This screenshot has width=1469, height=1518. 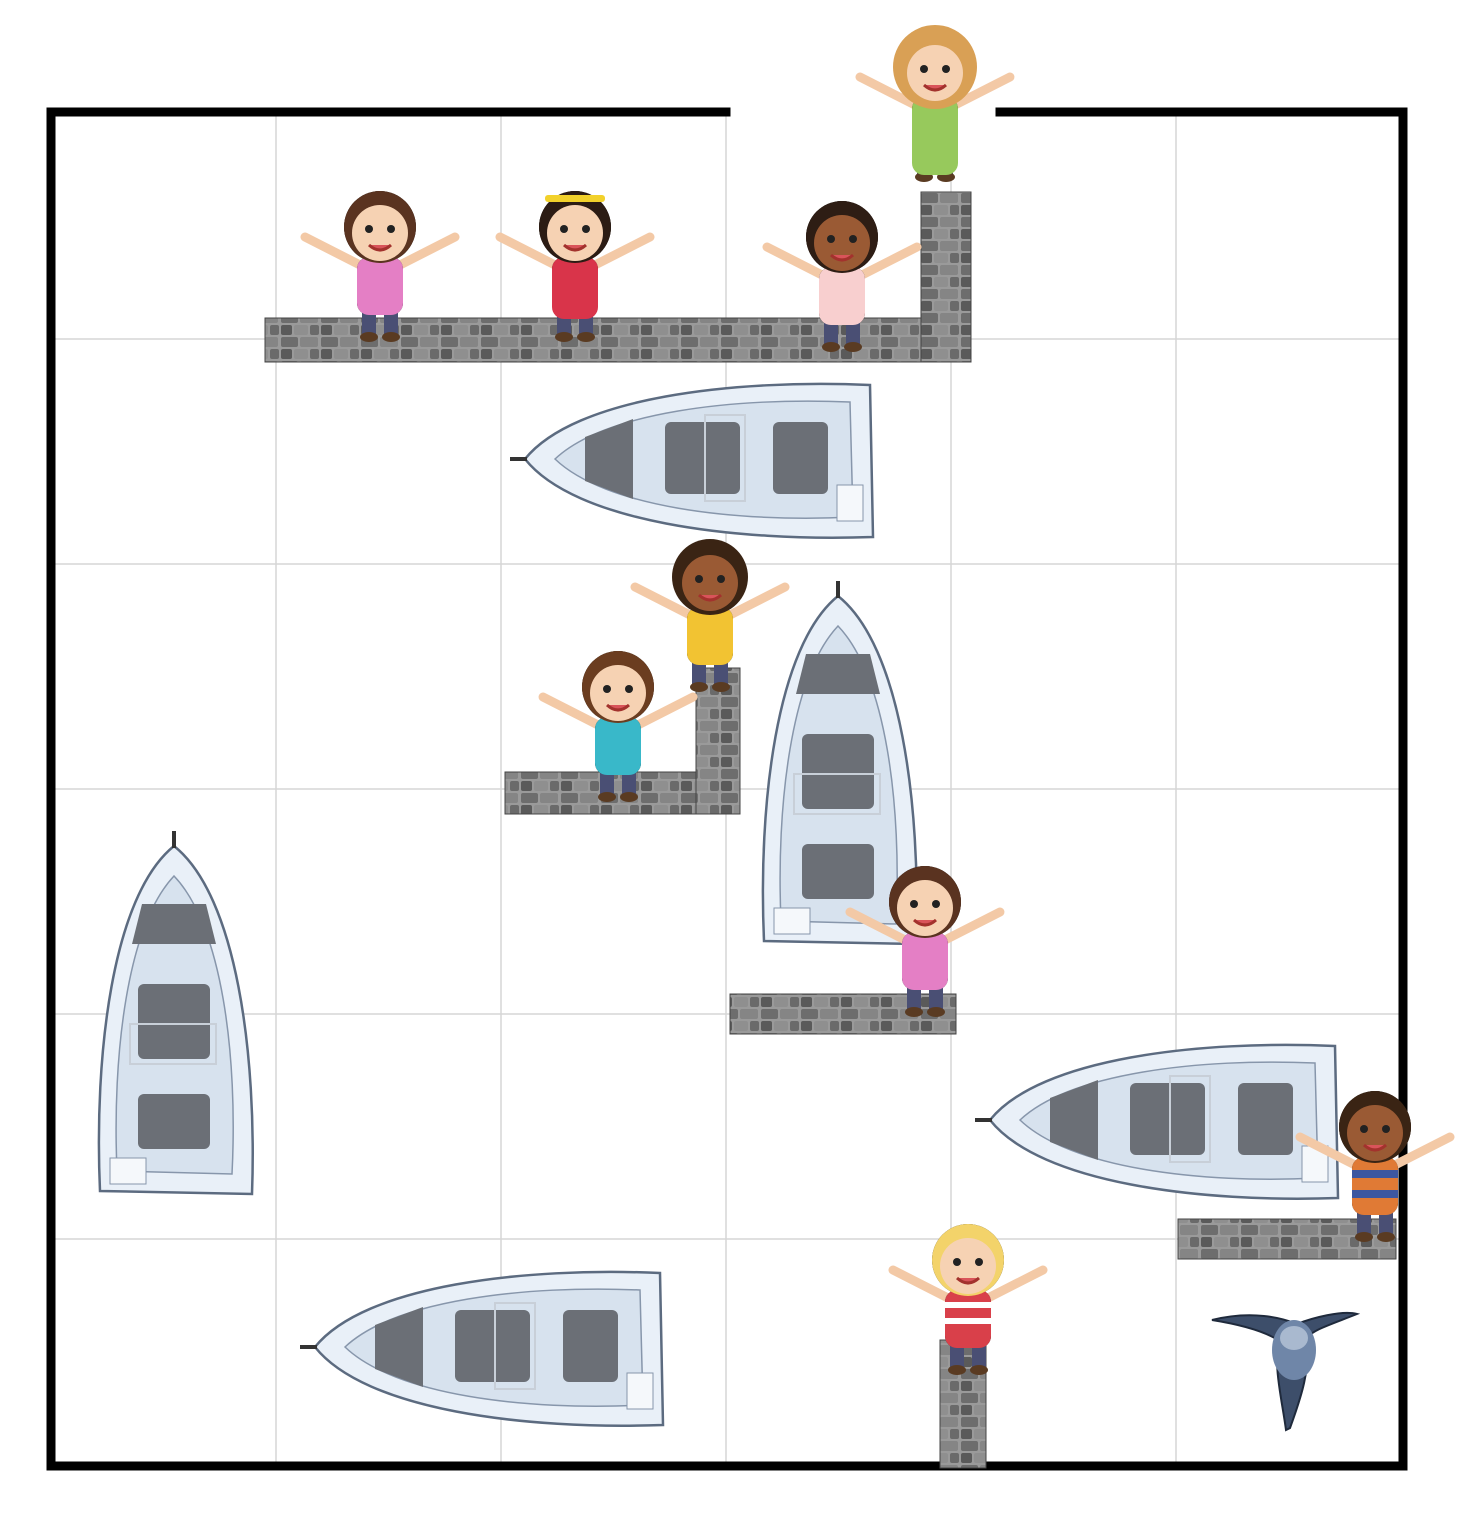 I want to click on boat-vertical-left, so click(x=175, y=1012).